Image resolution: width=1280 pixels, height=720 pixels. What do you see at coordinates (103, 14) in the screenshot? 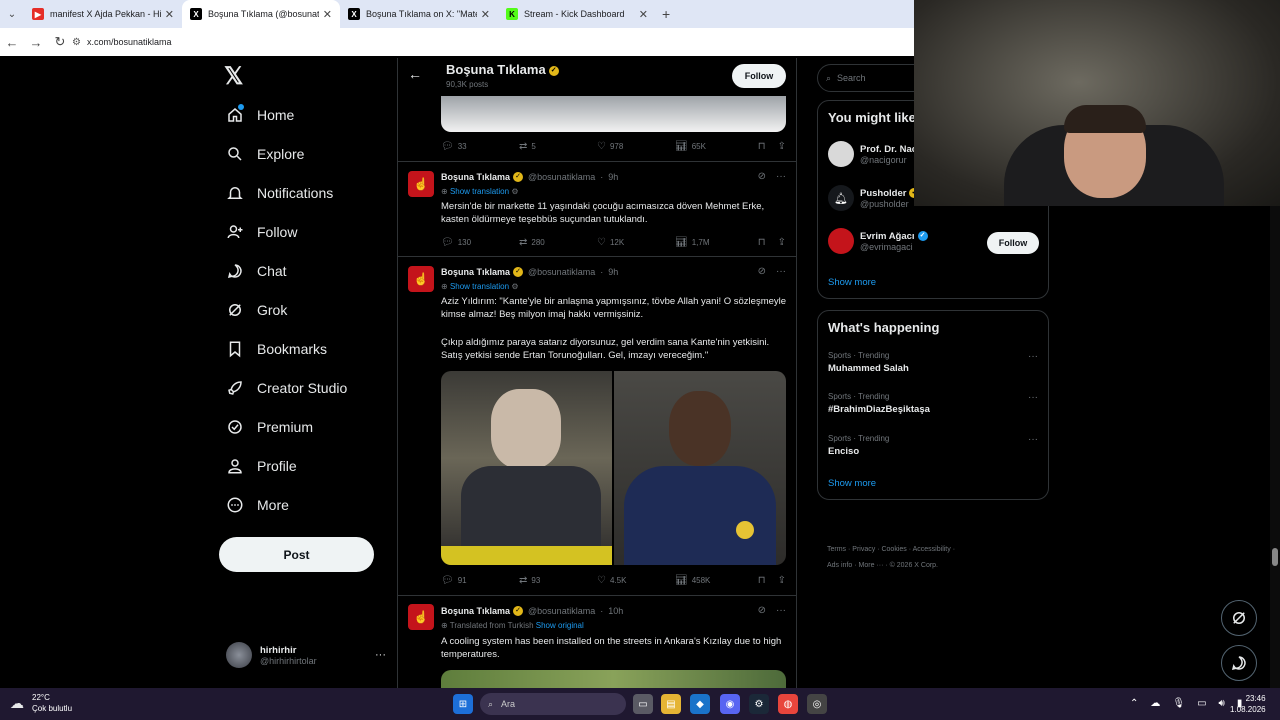
I see `tab-youtube: ▶ manifest X Ajda Pekkan - Hileli ✕` at bounding box center [103, 14].